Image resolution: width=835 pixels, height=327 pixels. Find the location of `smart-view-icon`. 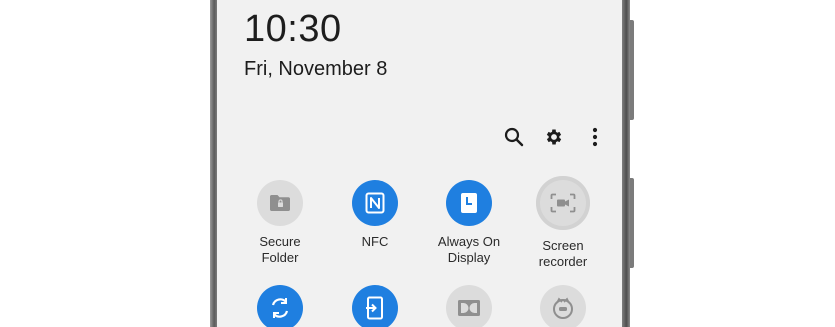

smart-view-icon is located at coordinates (374, 308).